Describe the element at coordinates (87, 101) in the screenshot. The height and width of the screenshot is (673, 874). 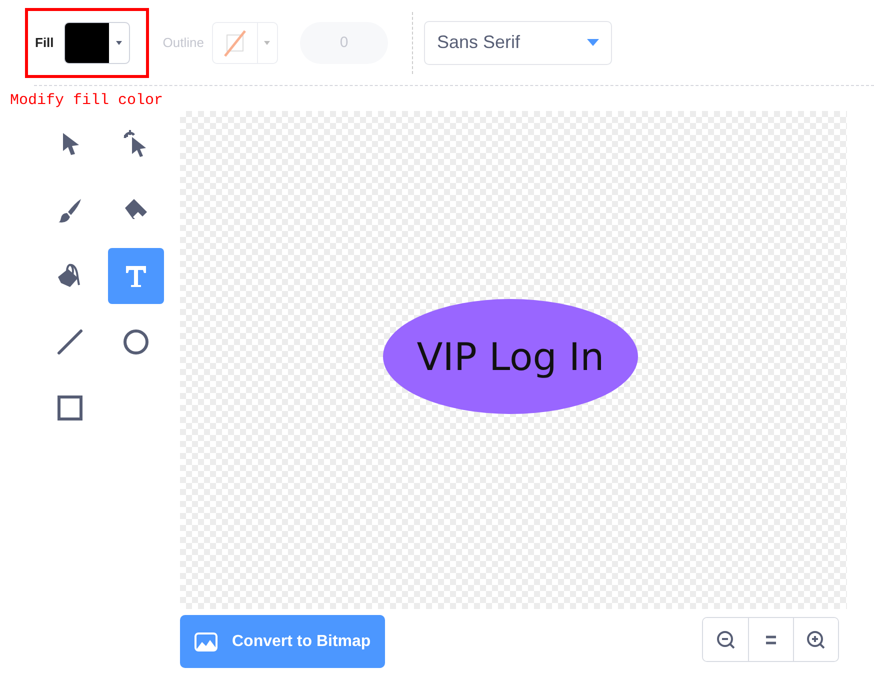
I see `annotation-text: Modify fill color` at that location.